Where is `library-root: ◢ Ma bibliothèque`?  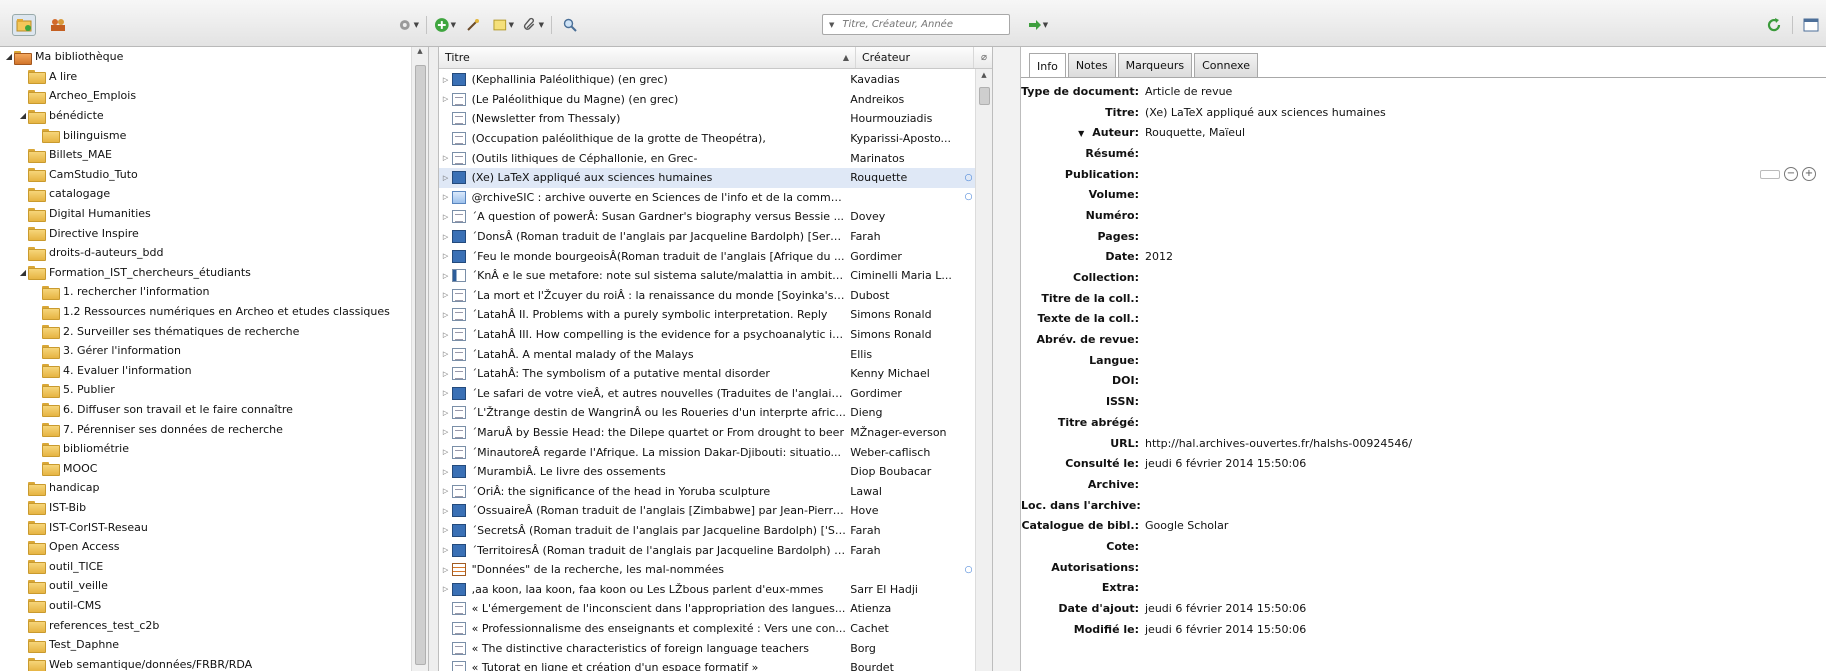 library-root: ◢ Ma bibliothèque is located at coordinates (206, 57).